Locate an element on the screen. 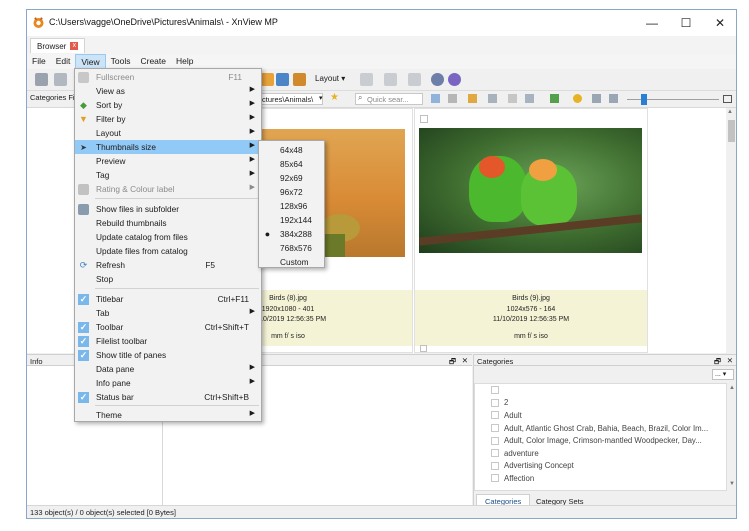 Image resolution: width=749 pixels, height=531 pixels. menu-item-status-bar: ✓ Status bar Ctrl+Shift+B is located at coordinates (168, 397).